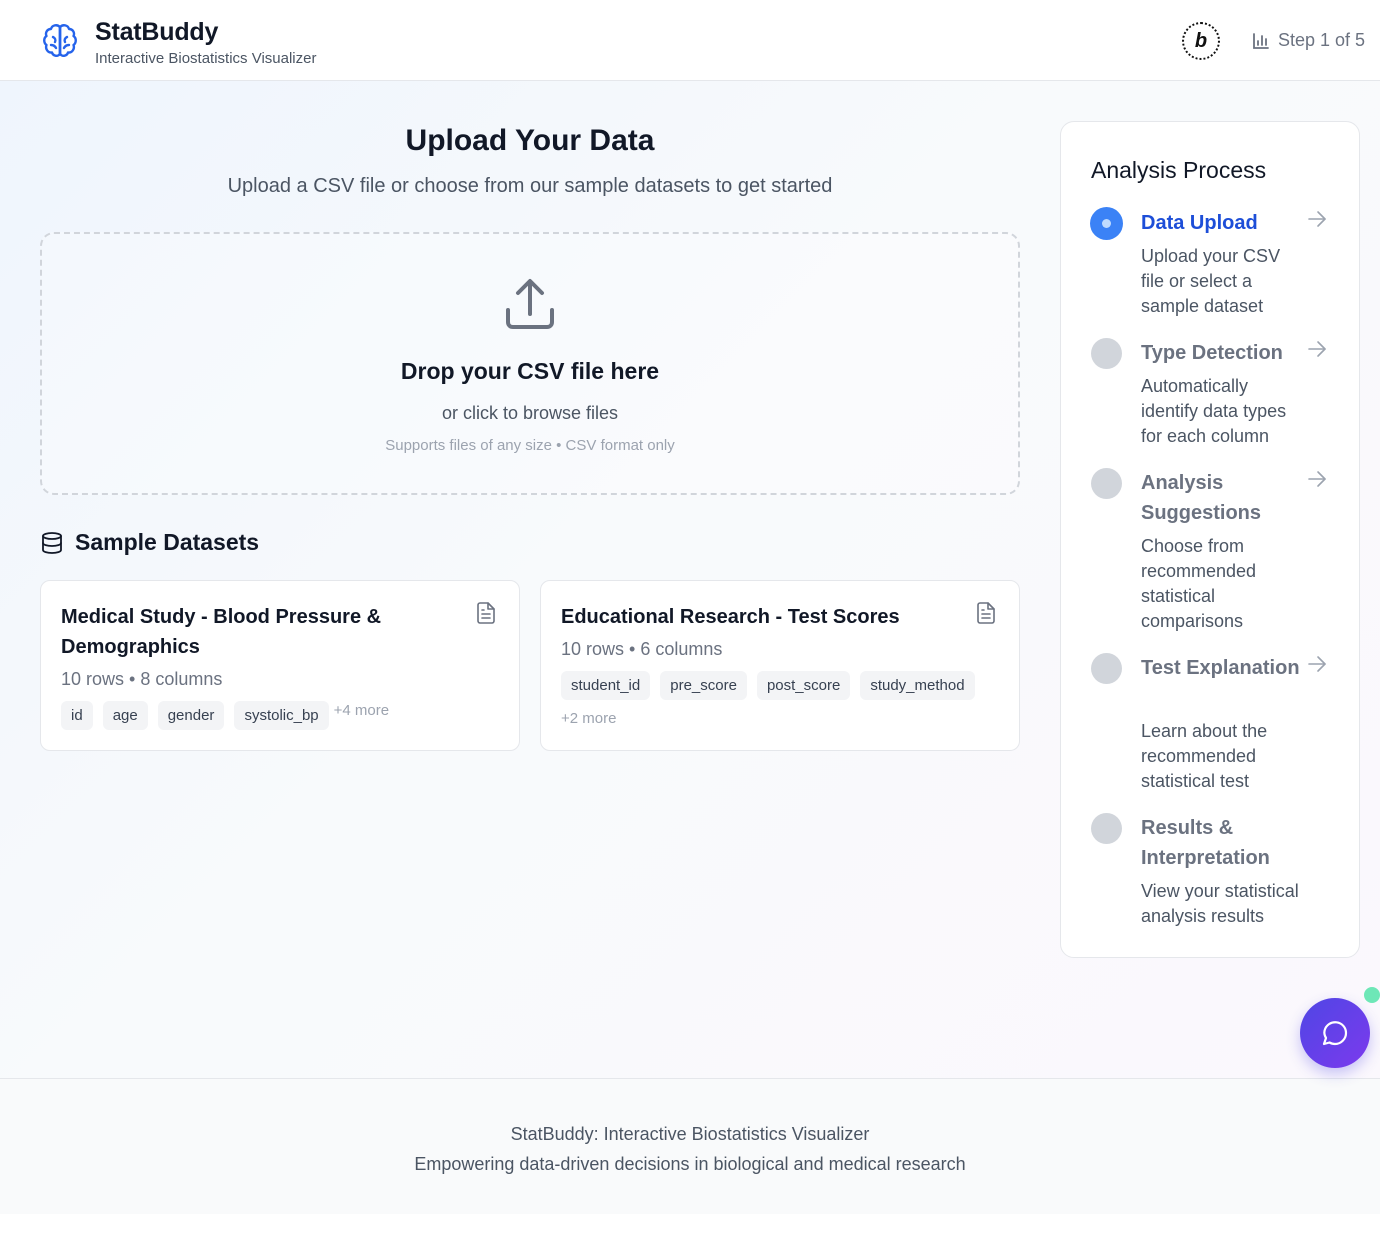 This screenshot has width=1380, height=1239. What do you see at coordinates (1322, 40) in the screenshot?
I see `step-label: Step 1 of 5` at bounding box center [1322, 40].